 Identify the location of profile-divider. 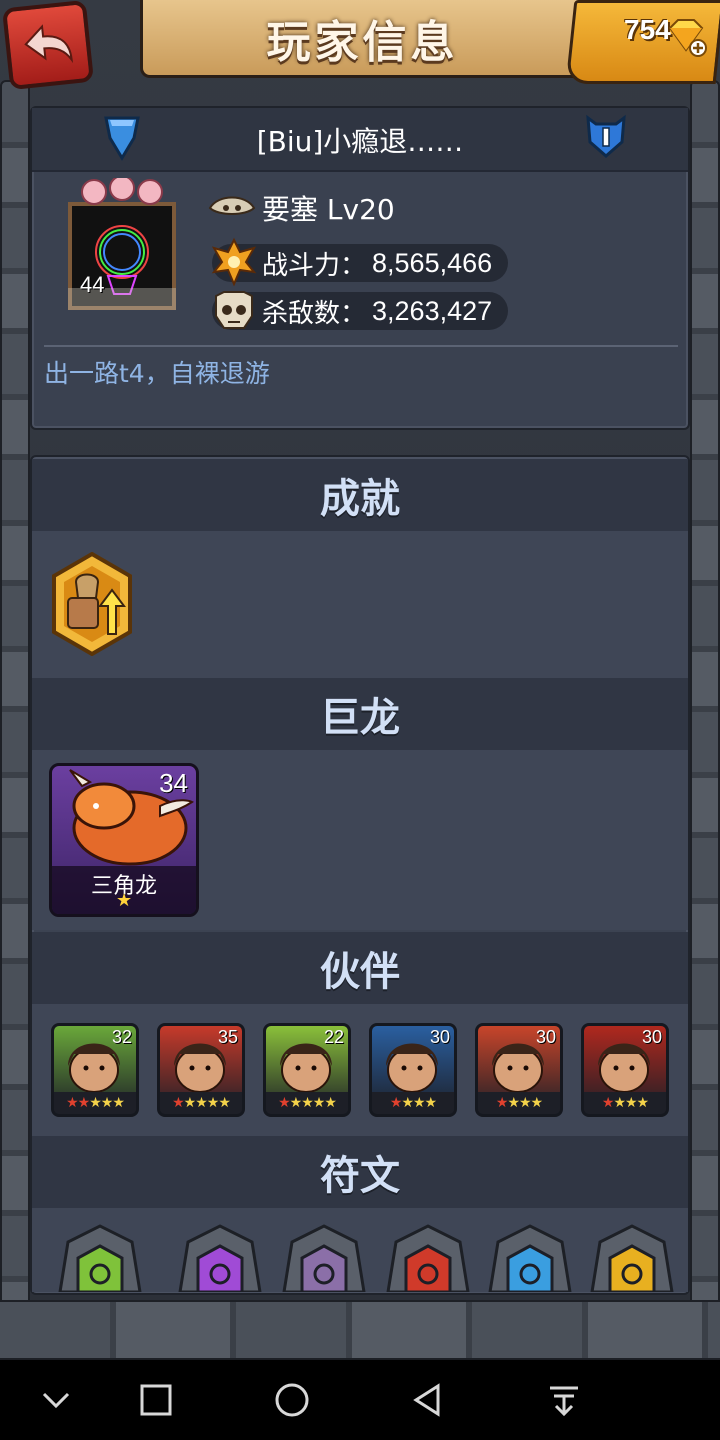
(361, 346).